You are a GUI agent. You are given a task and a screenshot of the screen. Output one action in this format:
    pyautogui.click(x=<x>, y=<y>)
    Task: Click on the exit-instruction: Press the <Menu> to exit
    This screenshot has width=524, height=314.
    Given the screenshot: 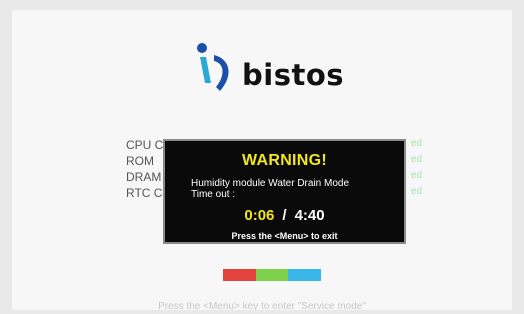 What is the action you would take?
    pyautogui.click(x=284, y=236)
    